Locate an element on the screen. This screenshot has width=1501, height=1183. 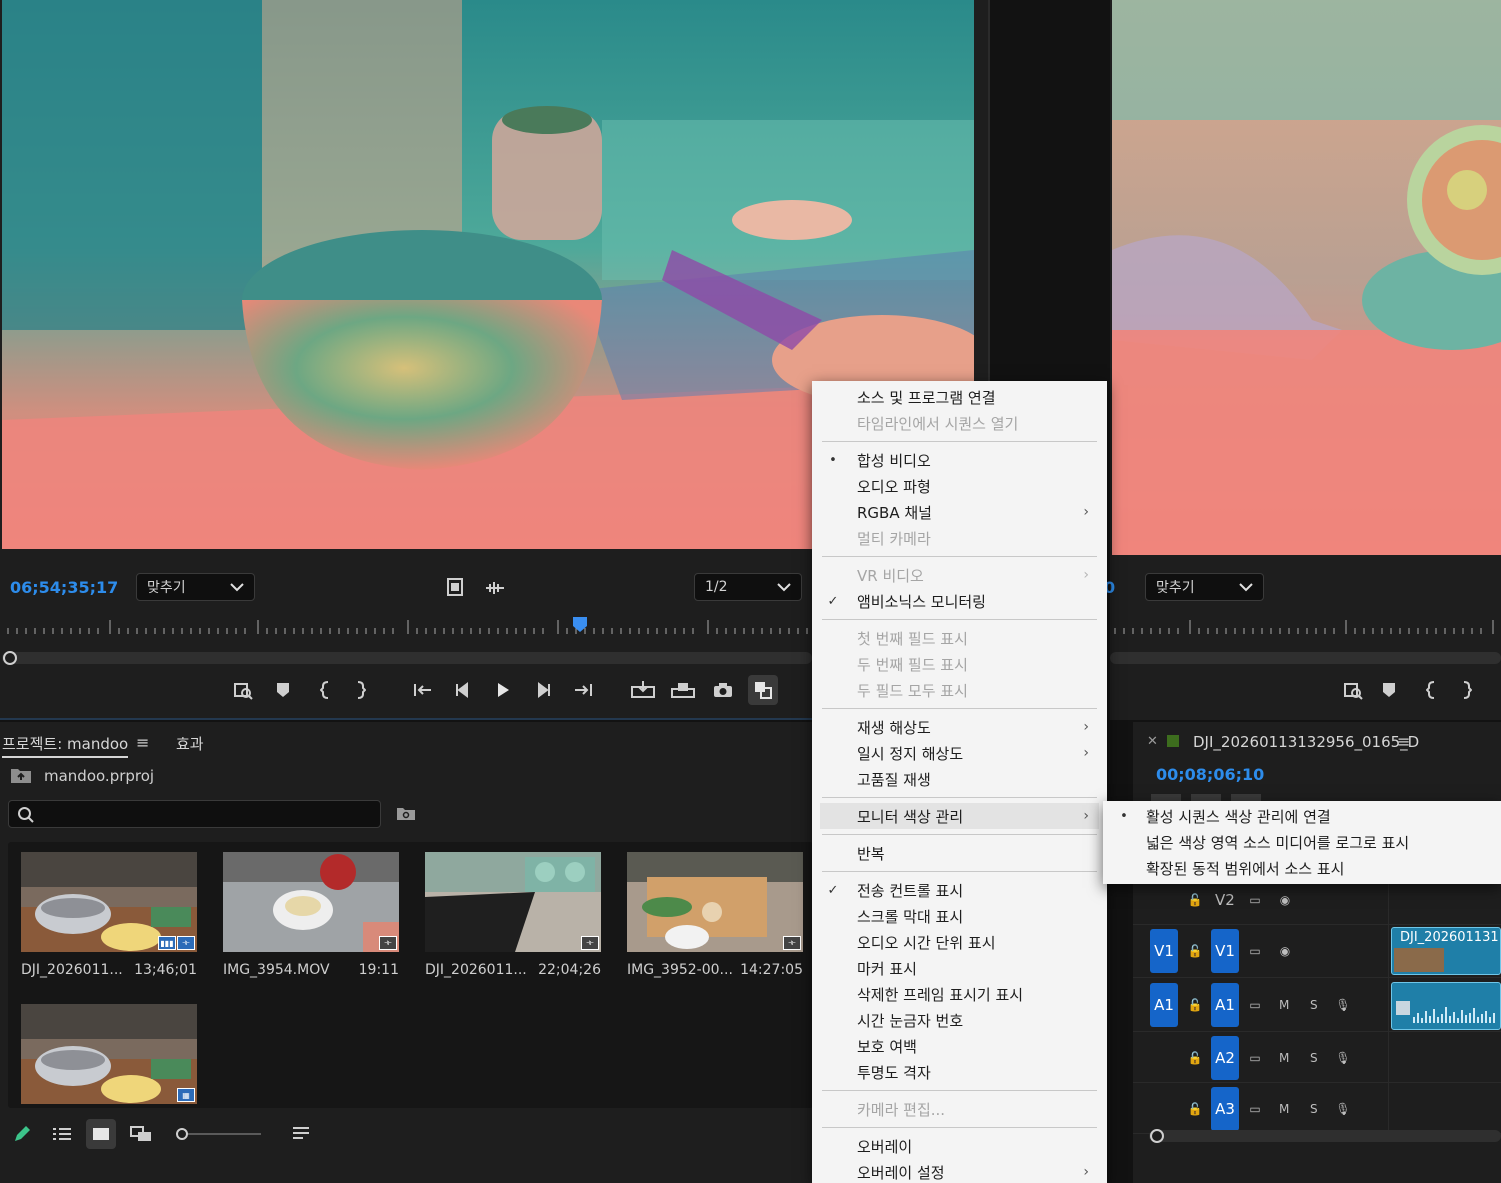
source-patch-a1: A1 is located at coordinates (1164, 1005).